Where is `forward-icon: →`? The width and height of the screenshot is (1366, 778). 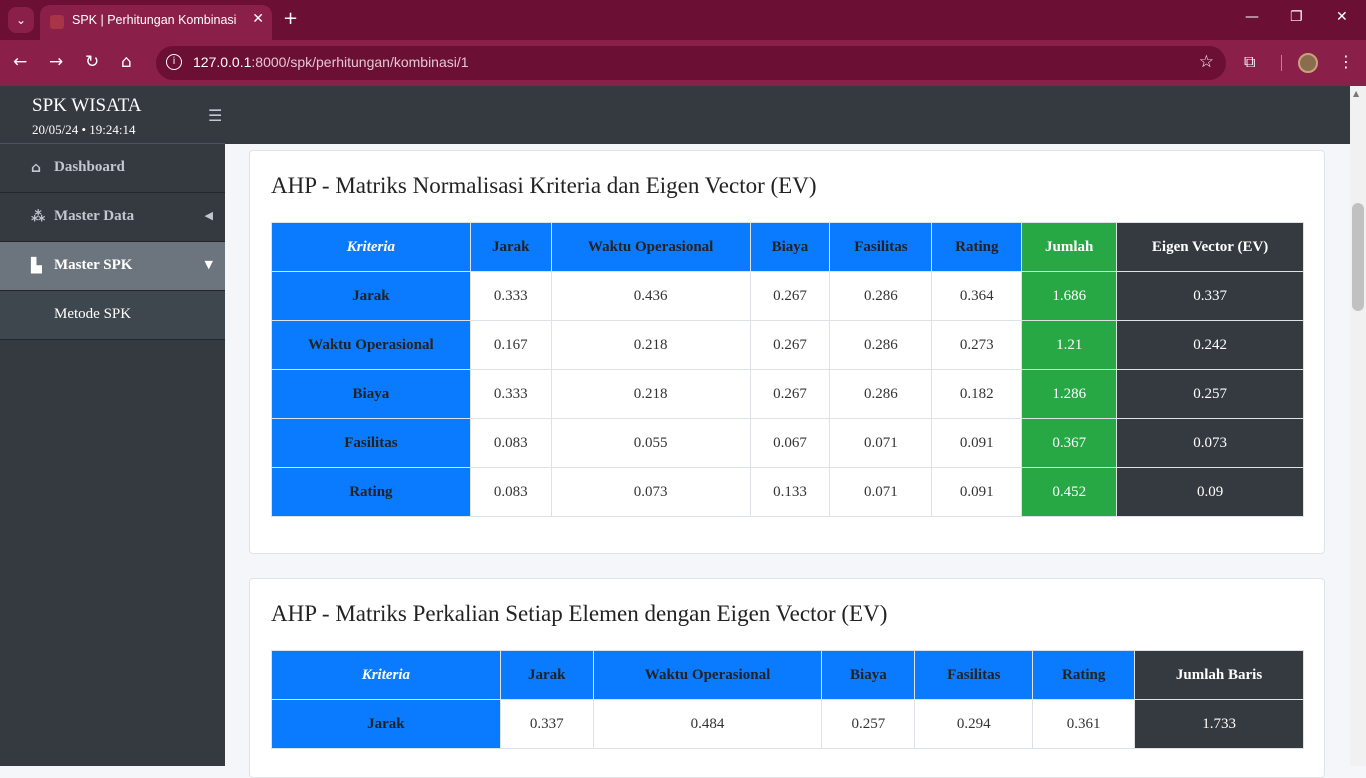 forward-icon: → is located at coordinates (56, 62).